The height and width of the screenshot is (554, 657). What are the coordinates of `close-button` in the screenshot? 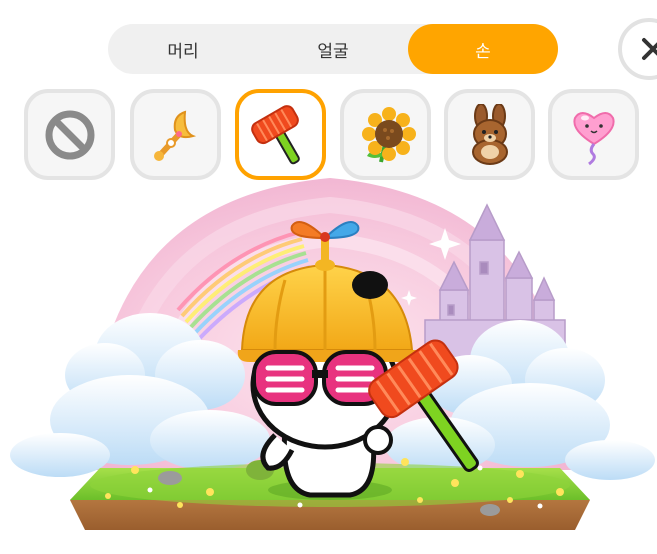 It's located at (637, 49).